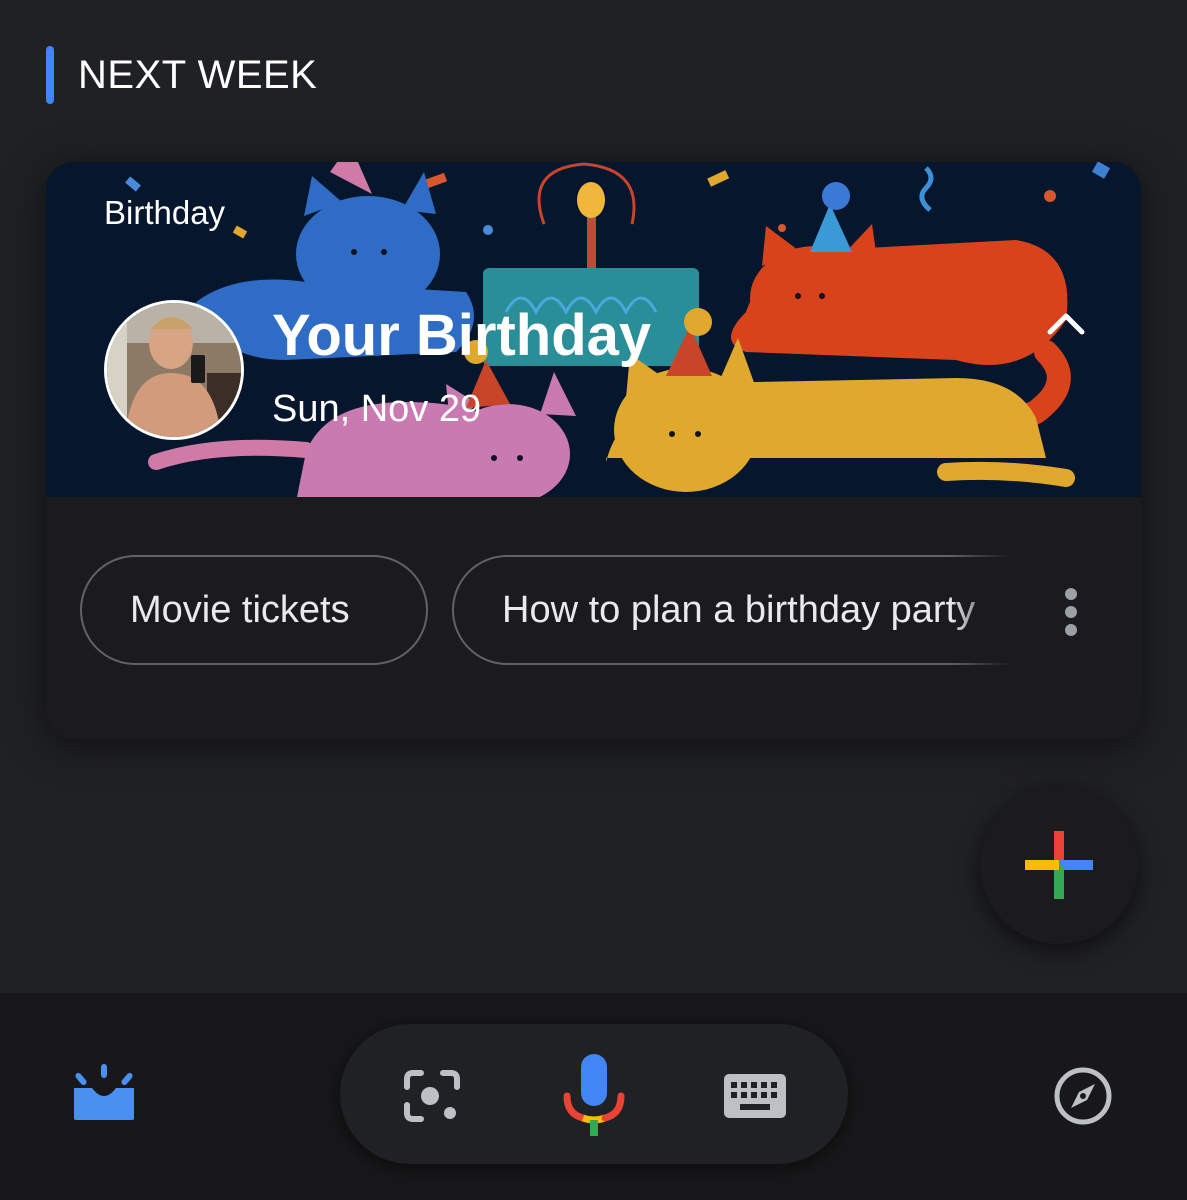  Describe the element at coordinates (254, 610) in the screenshot. I see `suggestion-chip: Movie tickets` at that location.